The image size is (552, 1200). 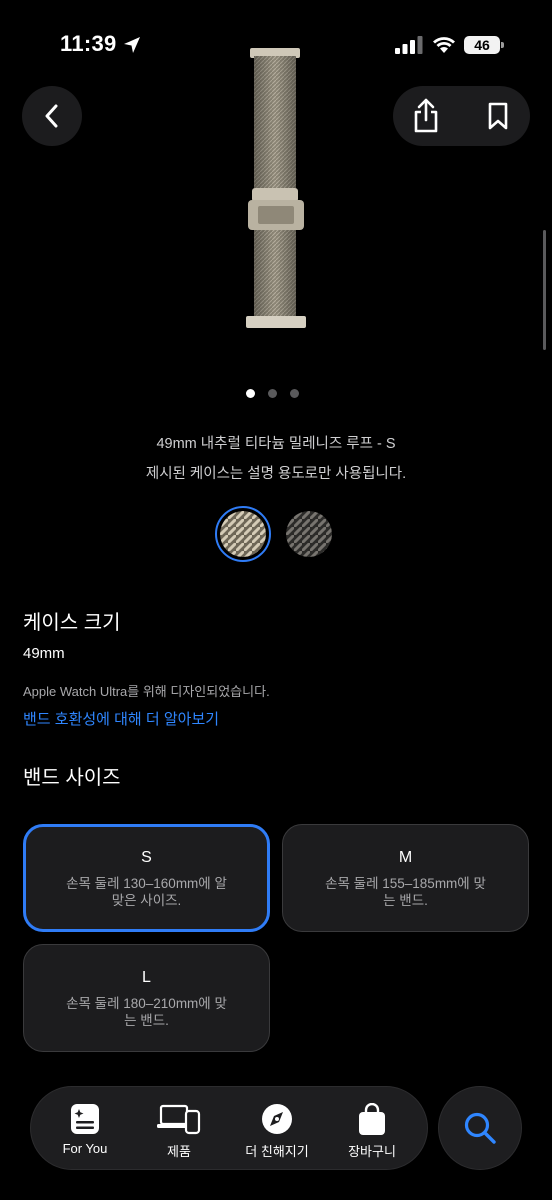 What do you see at coordinates (372, 1151) in the screenshot?
I see `tab-label: 장바구니` at bounding box center [372, 1151].